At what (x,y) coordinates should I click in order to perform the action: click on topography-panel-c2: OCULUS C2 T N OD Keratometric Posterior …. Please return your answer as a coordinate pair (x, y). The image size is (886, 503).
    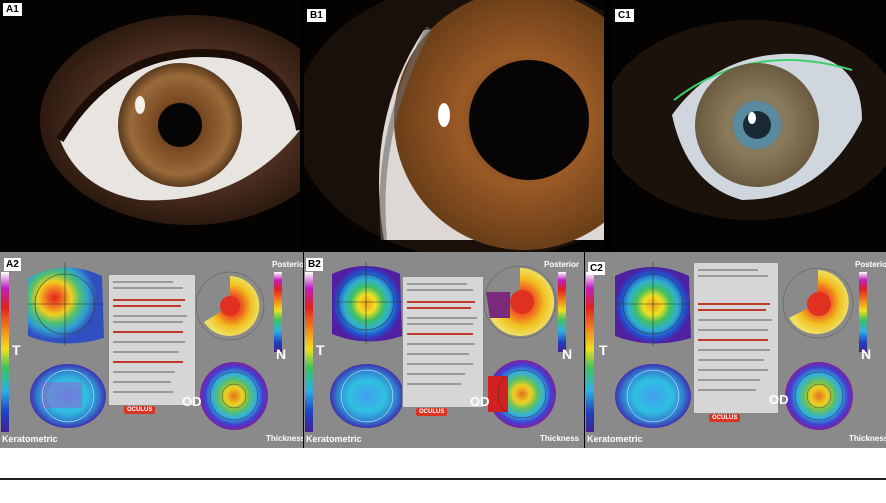
    Looking at the image, I should click on (735, 350).